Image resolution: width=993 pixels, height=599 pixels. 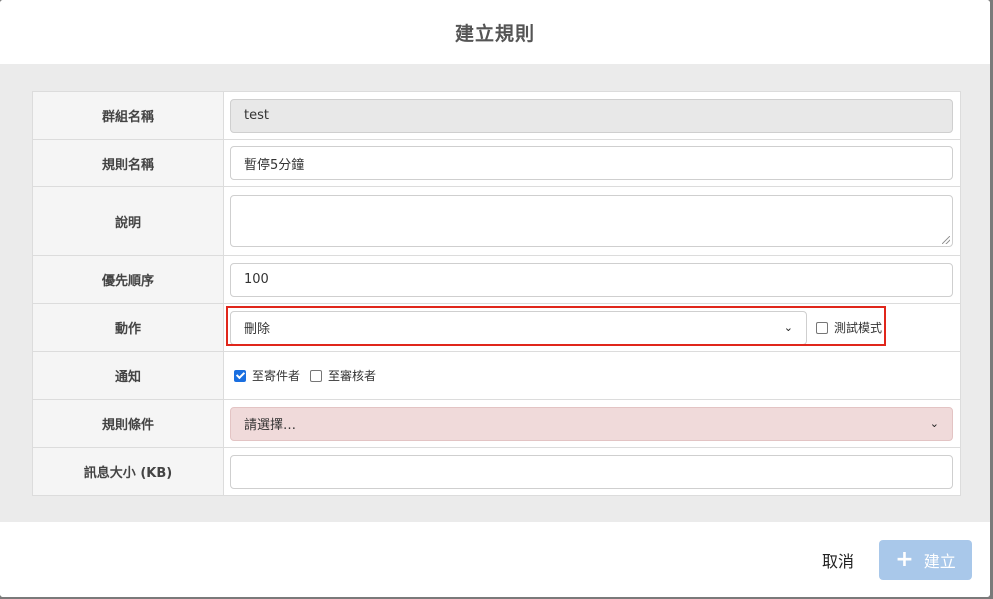 What do you see at coordinates (128, 163) in the screenshot?
I see `rule-name-label: 規則名稱` at bounding box center [128, 163].